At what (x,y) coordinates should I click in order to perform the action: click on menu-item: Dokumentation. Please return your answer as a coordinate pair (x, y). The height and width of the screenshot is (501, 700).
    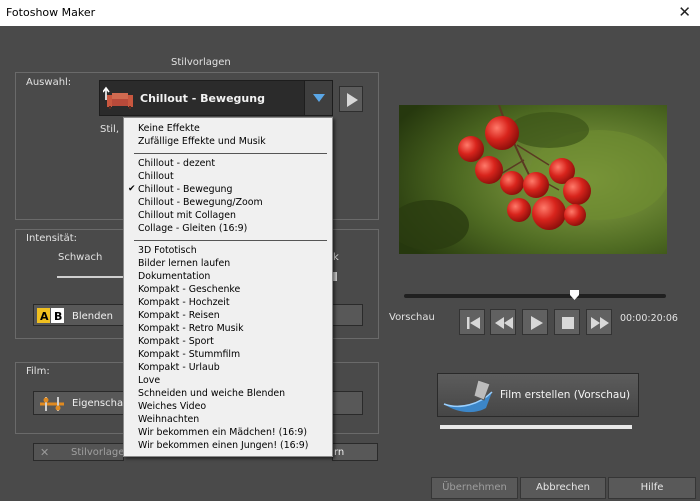
    Looking at the image, I should click on (174, 276).